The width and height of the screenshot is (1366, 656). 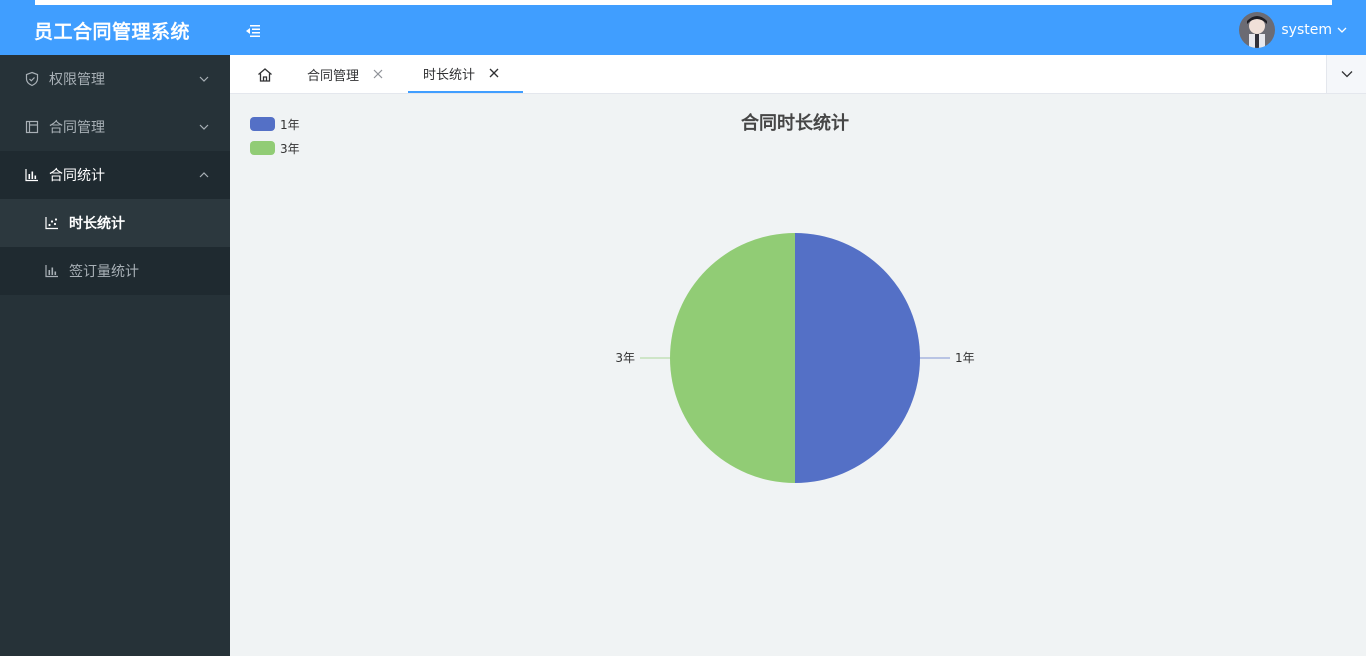 What do you see at coordinates (625, 358) in the screenshot?
I see `pie-label: 3年` at bounding box center [625, 358].